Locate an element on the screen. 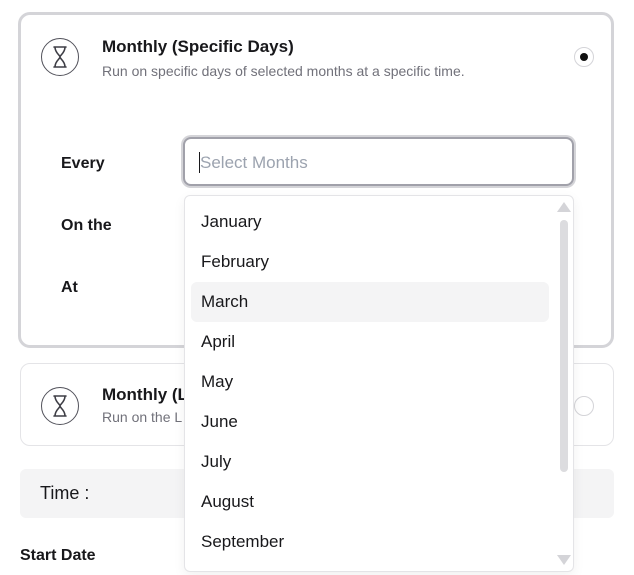 Image resolution: width=634 pixels, height=575 pixels. option-radio-unselected is located at coordinates (584, 406).